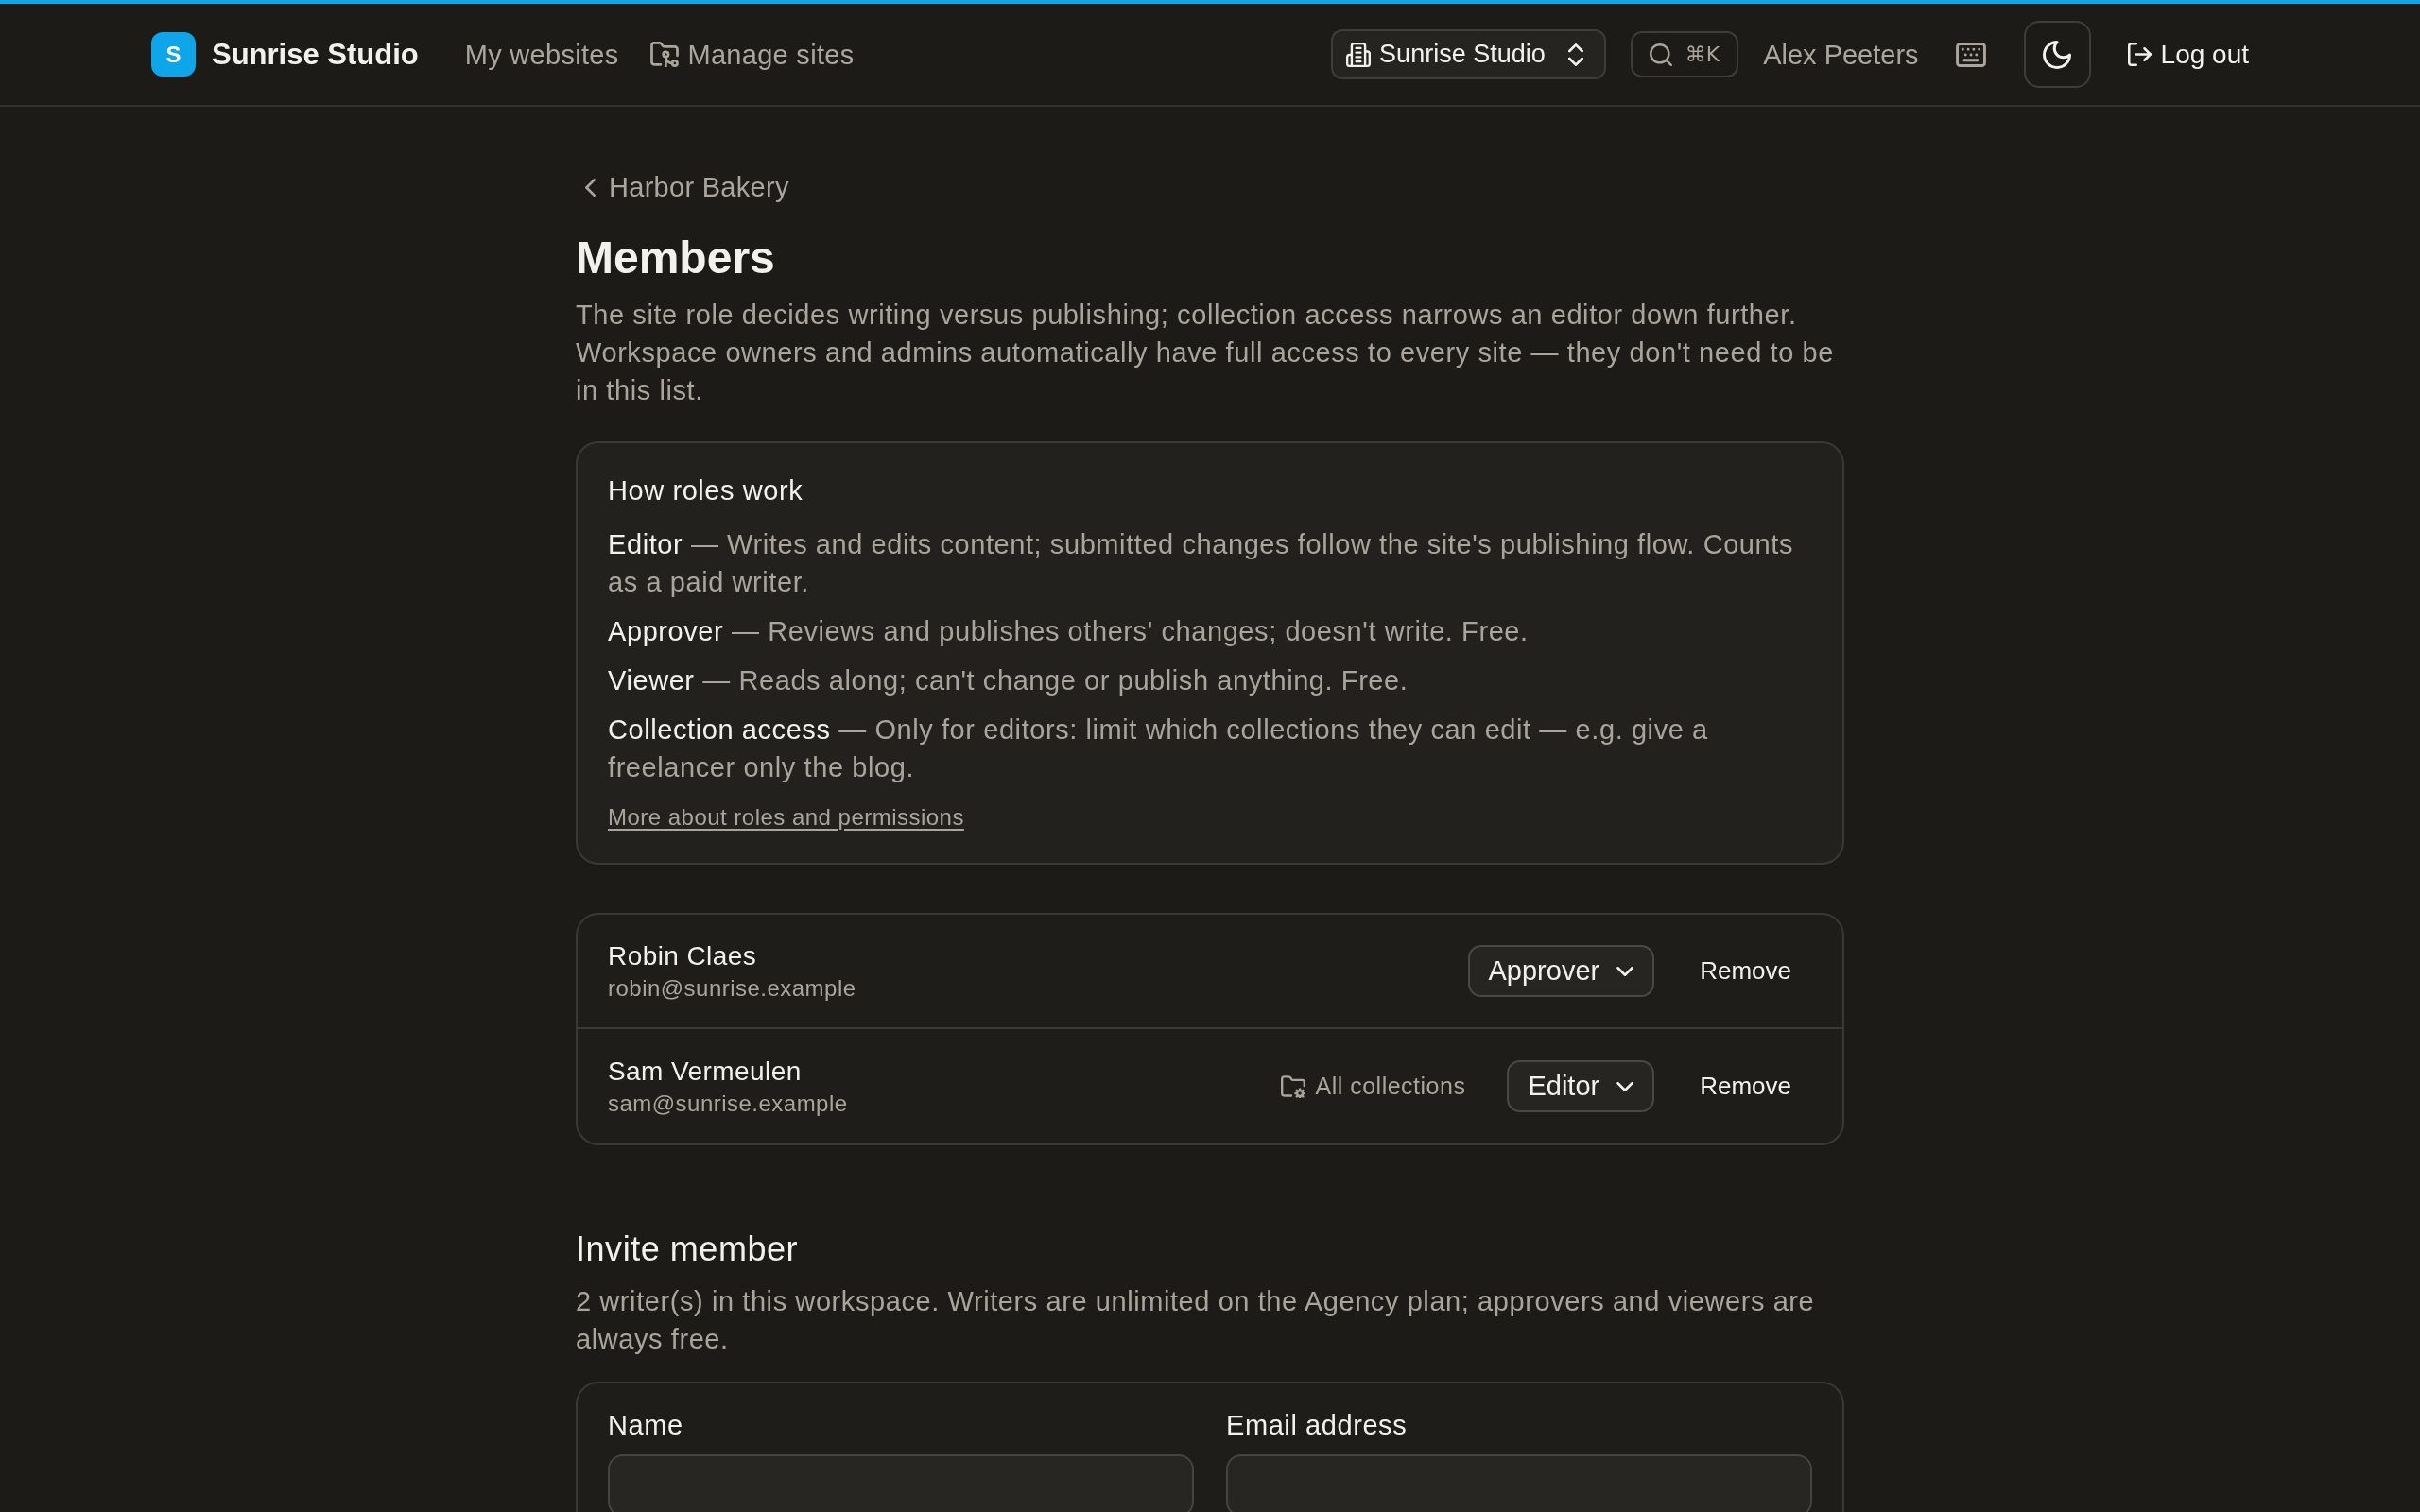 This screenshot has width=2420, height=1512. I want to click on roles-help-link: More about roles and permissions, so click(786, 817).